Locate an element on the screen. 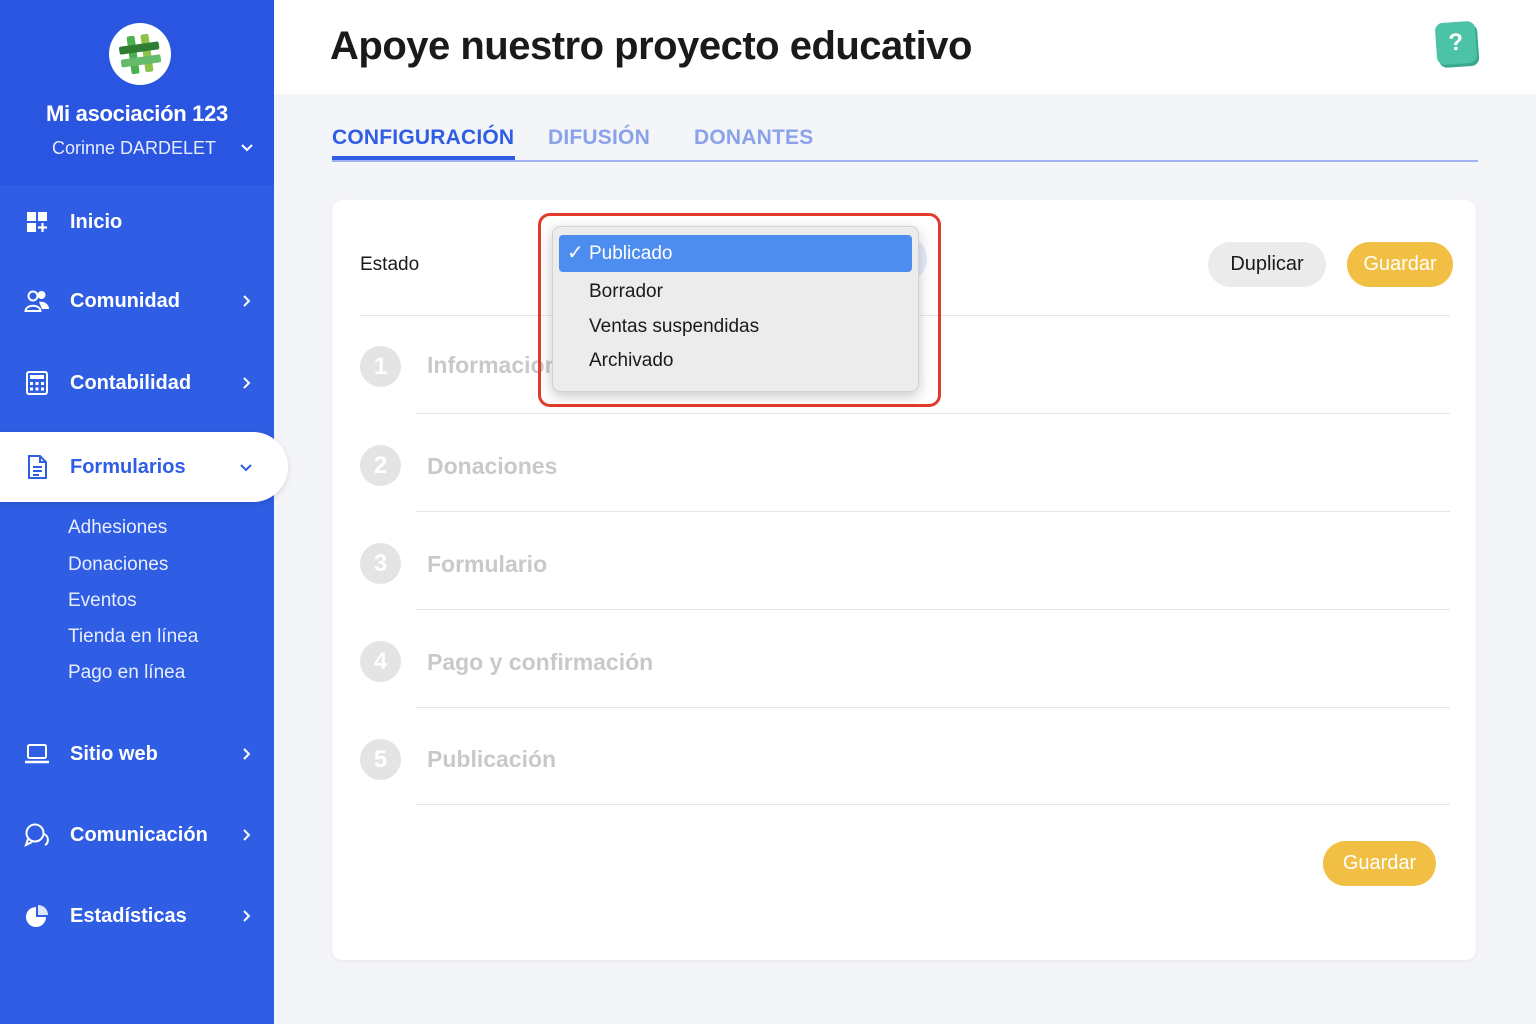 Image resolution: width=1536 pixels, height=1024 pixels. step-number: 3 is located at coordinates (380, 563).